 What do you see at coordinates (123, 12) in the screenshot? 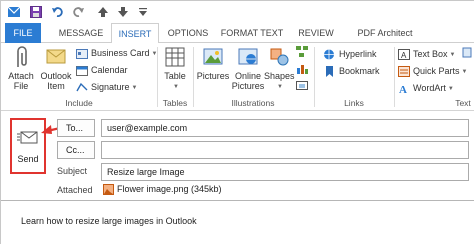
I see `down-arrow-icon` at bounding box center [123, 12].